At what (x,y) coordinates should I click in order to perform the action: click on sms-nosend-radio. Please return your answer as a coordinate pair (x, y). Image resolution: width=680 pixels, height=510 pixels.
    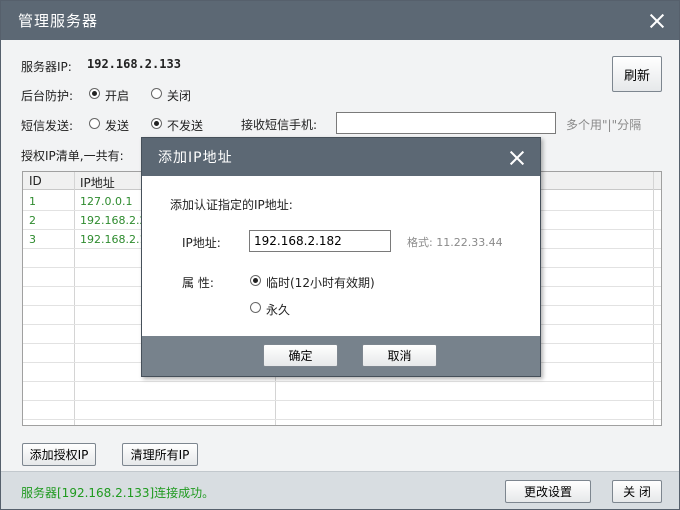
    Looking at the image, I should click on (156, 123).